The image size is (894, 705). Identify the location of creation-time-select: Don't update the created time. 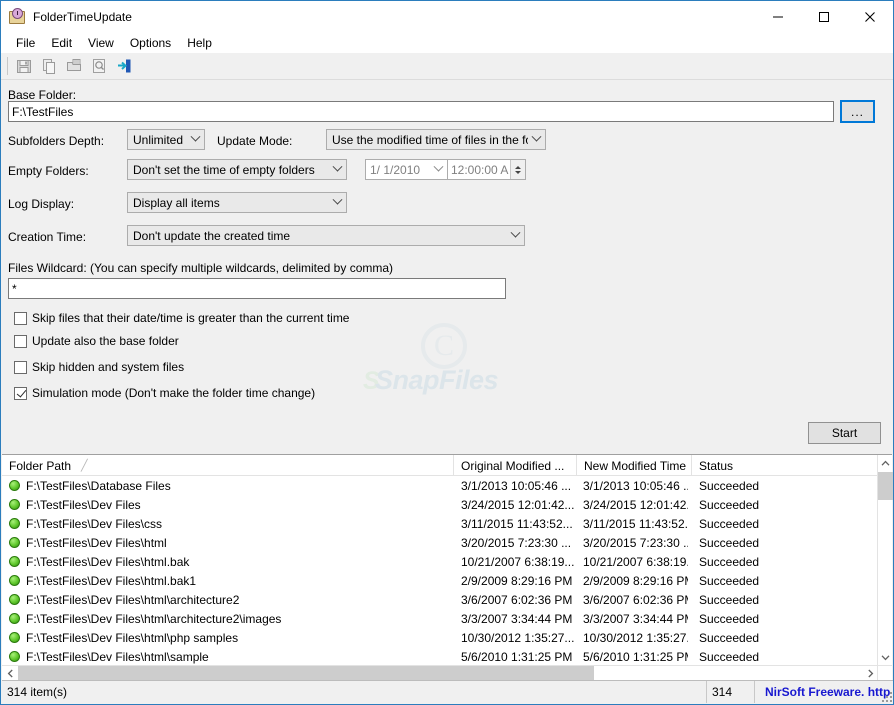
(326, 235).